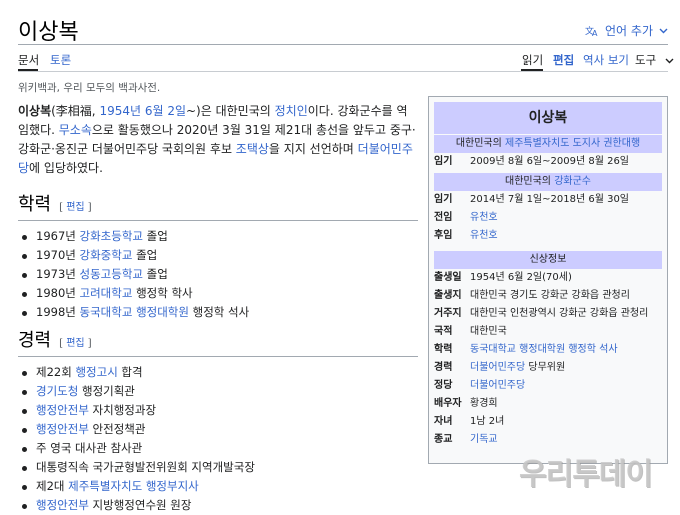  Describe the element at coordinates (130, 372) in the screenshot. I see `list-item-text: 합격` at that location.